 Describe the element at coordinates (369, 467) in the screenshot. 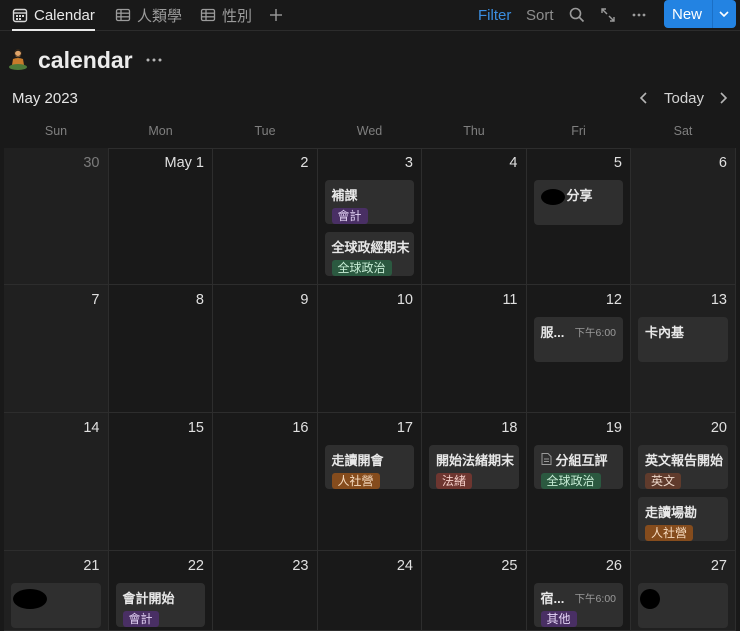

I see `event-card: 走讀開會 人社營` at that location.